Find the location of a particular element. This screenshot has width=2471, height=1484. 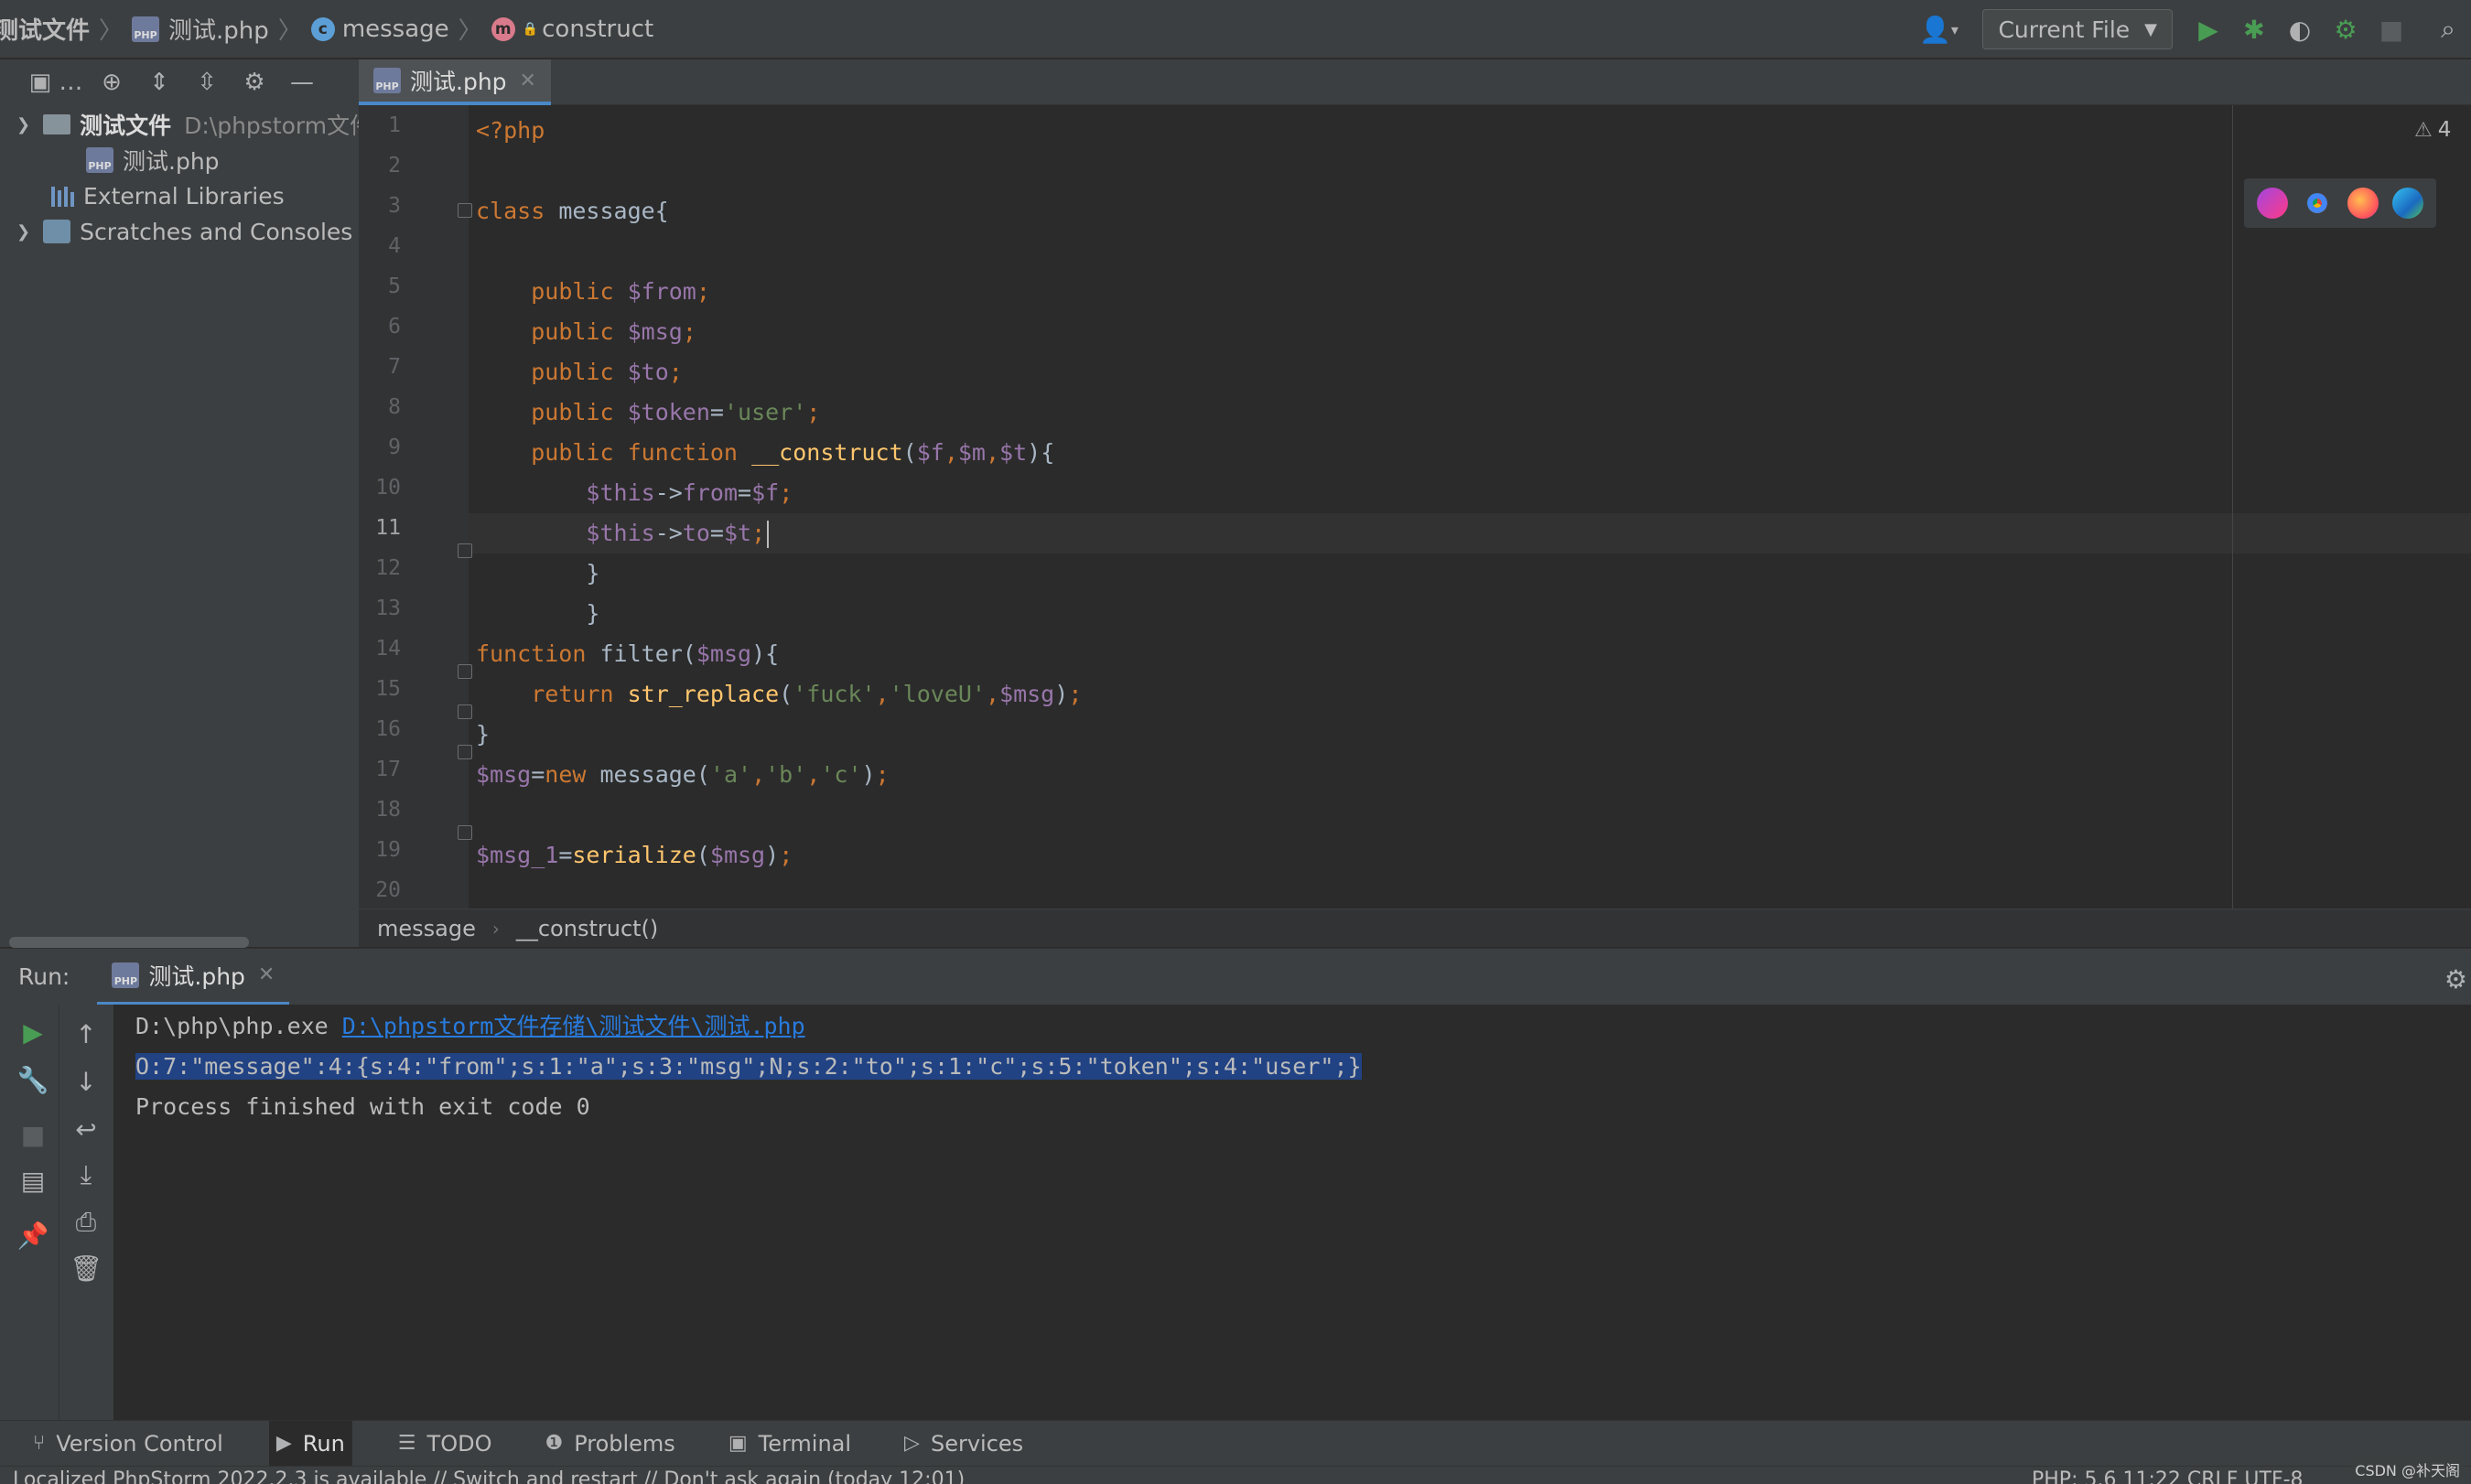

tab-run-test-php: PHP 测试.php ✕ is located at coordinates (193, 977).